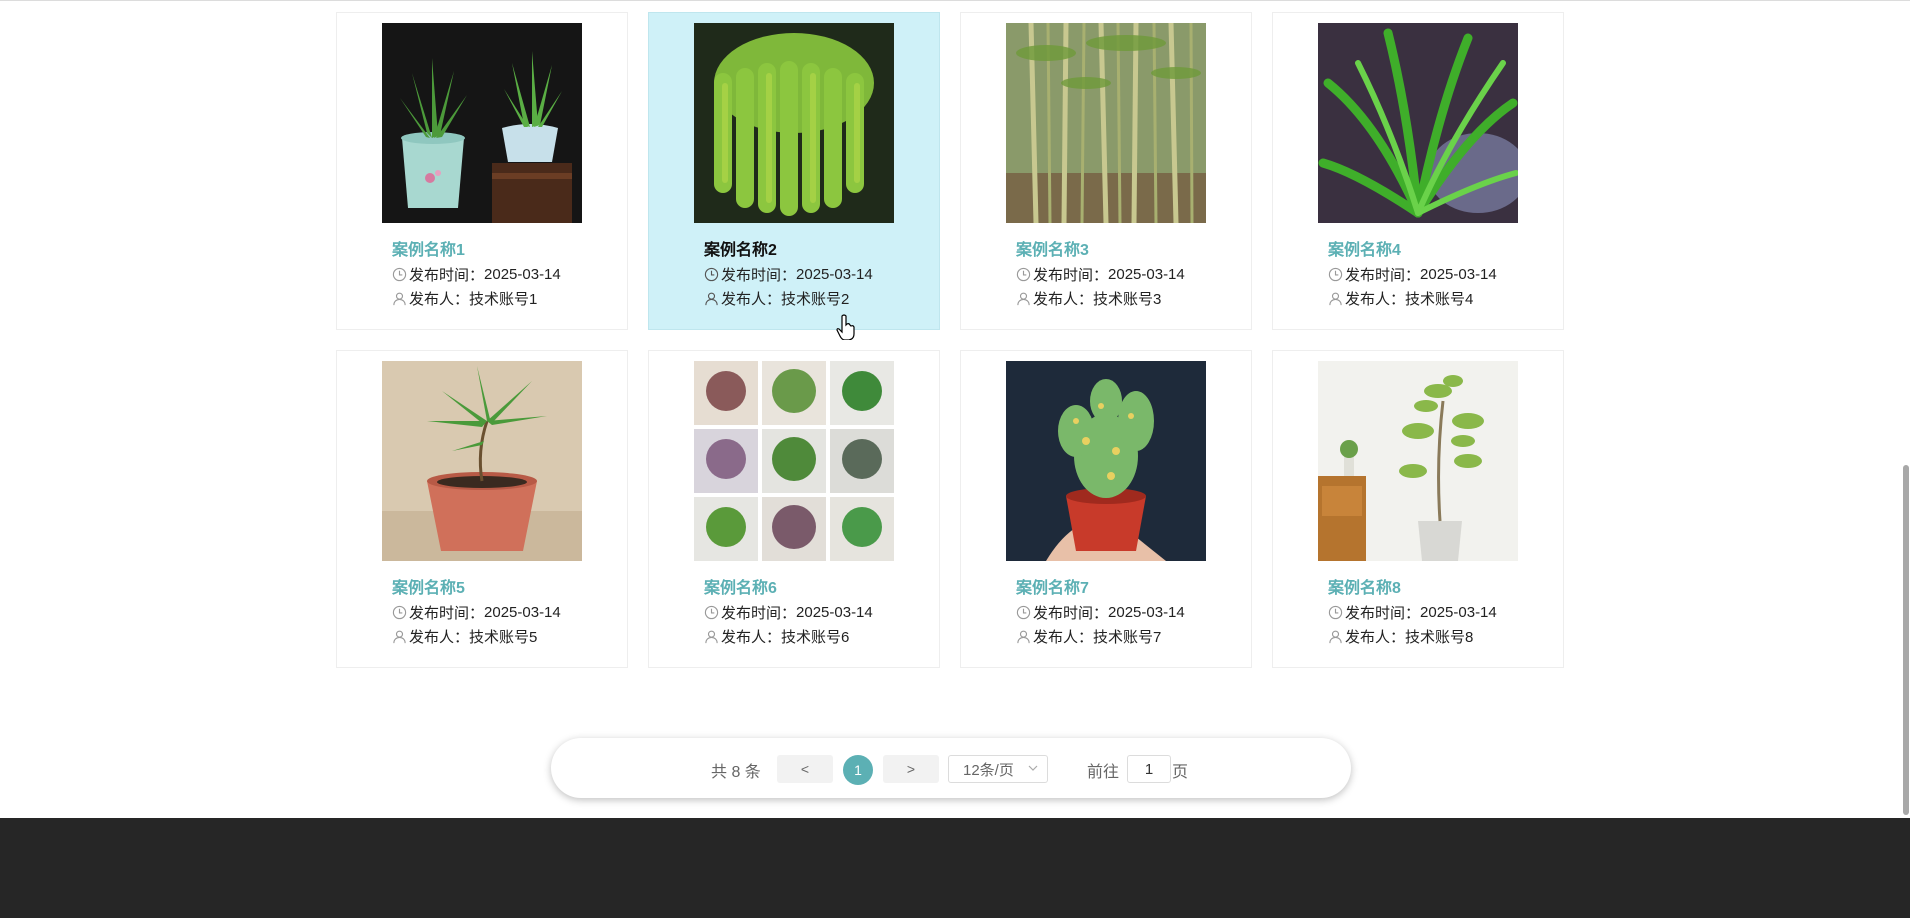 This screenshot has width=1910, height=918. Describe the element at coordinates (428, 586) in the screenshot. I see `case-title: 案例名称5` at that location.